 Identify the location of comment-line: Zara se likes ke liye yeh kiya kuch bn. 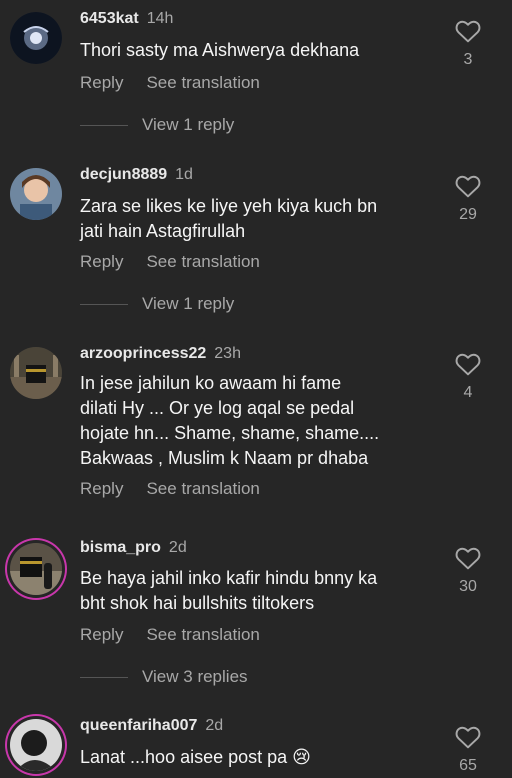
(229, 206).